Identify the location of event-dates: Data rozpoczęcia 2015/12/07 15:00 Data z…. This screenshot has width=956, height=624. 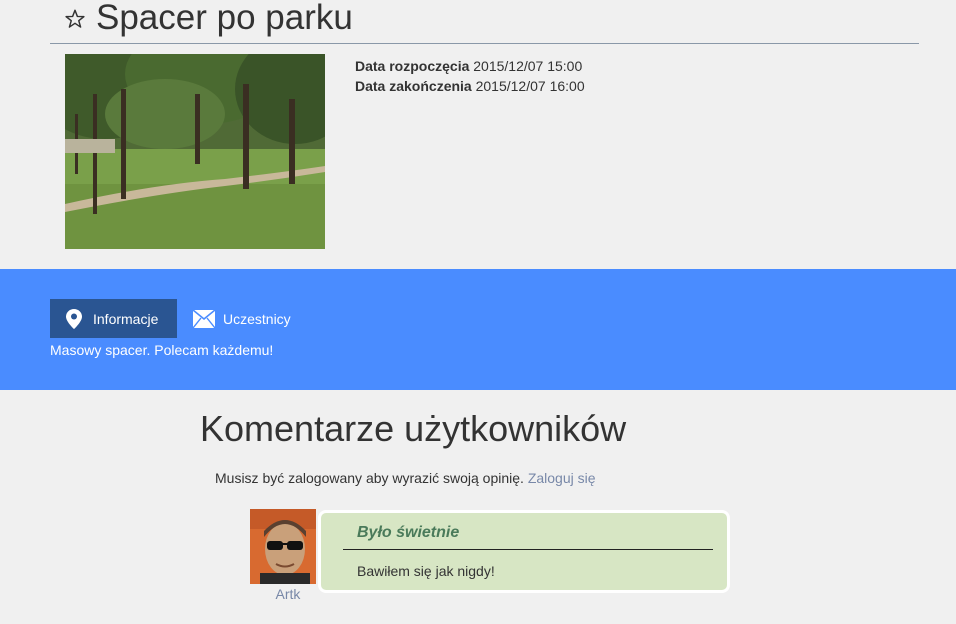
(470, 76).